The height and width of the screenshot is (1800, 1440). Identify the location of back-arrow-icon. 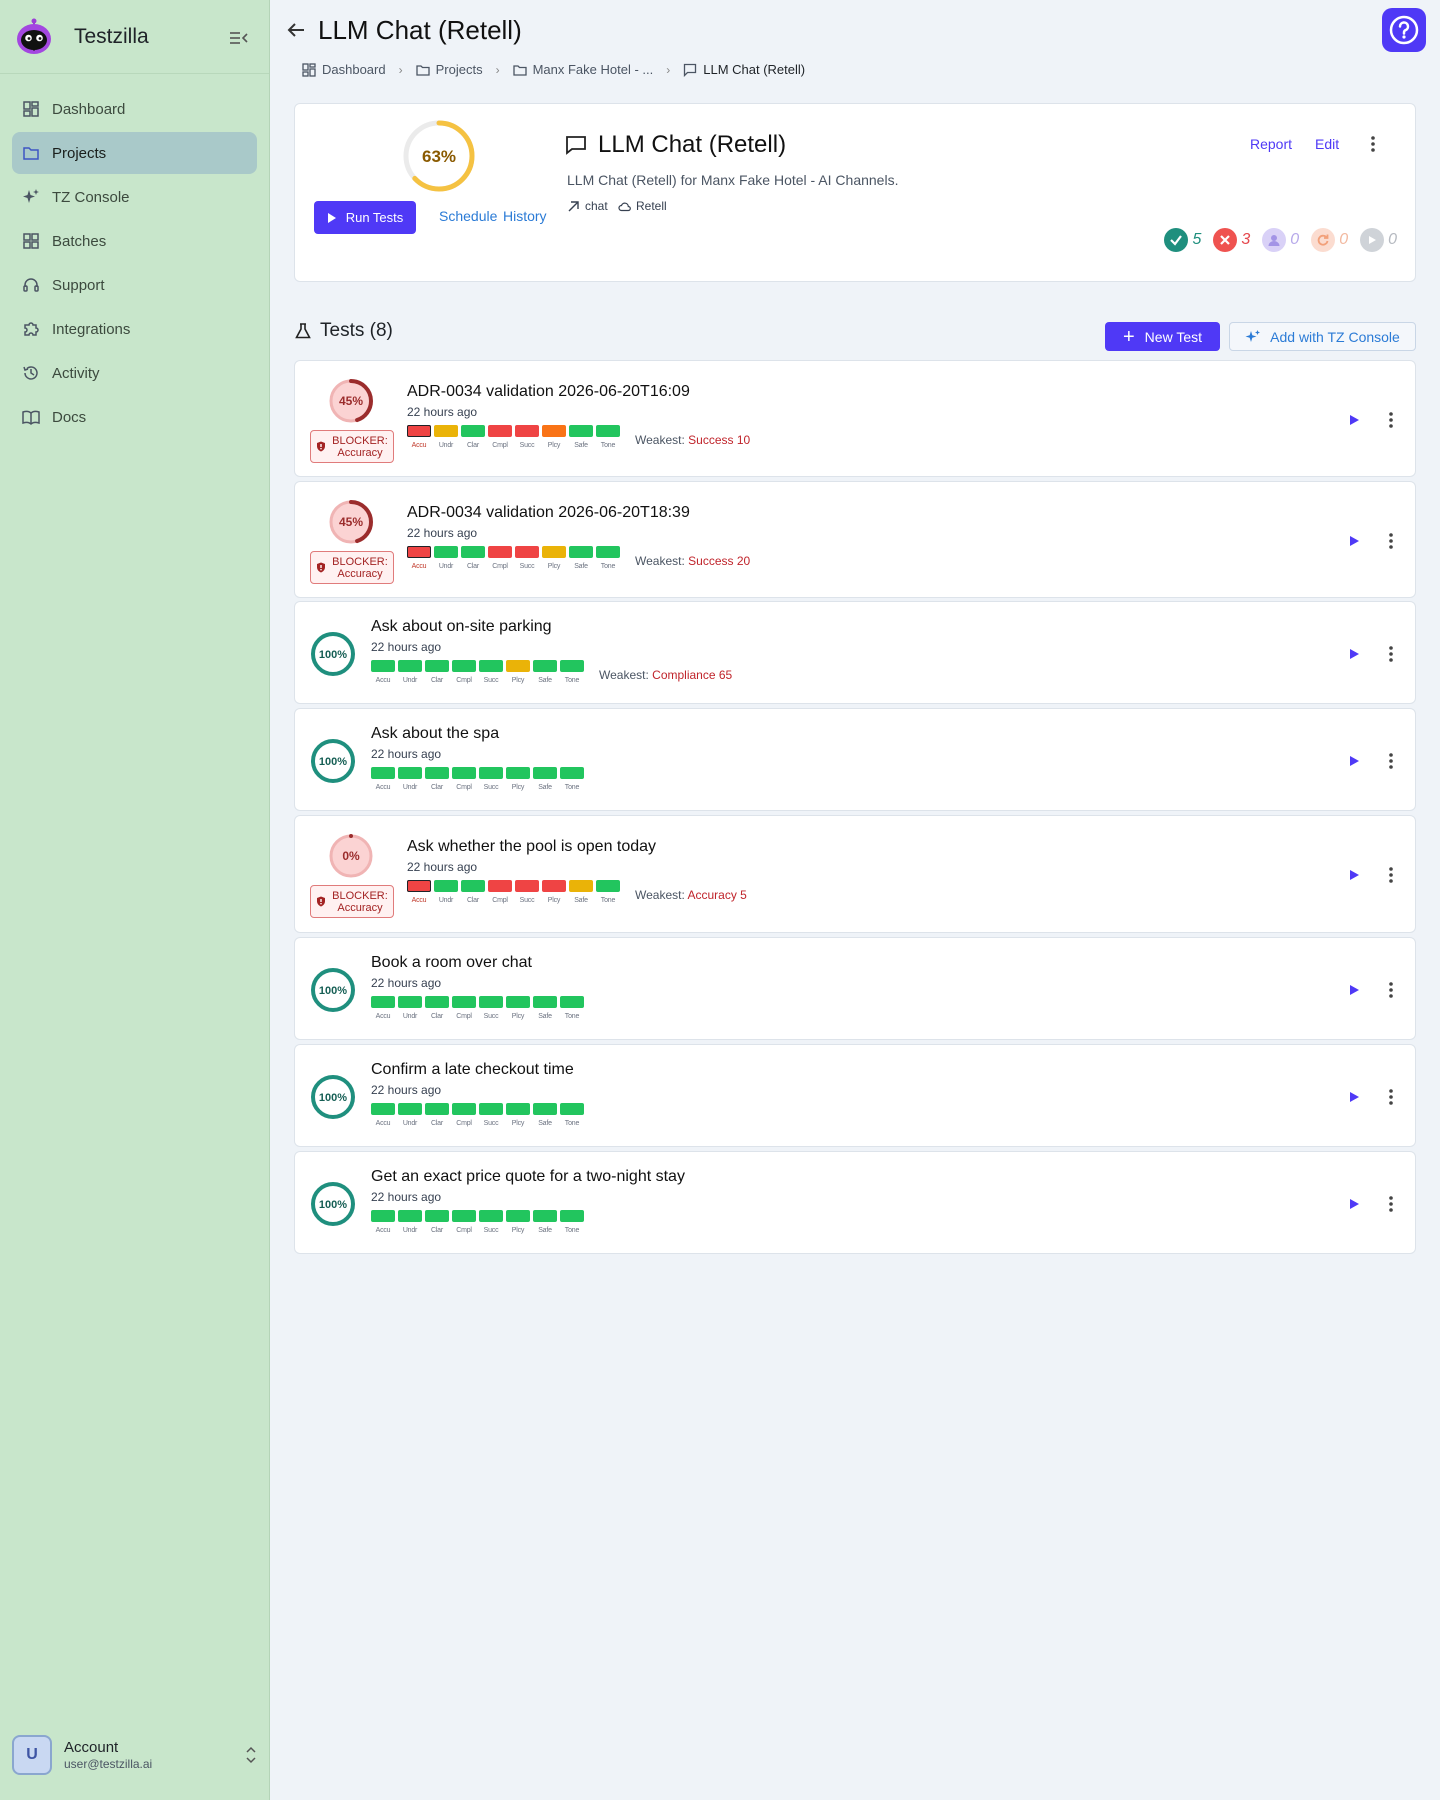
(296, 30).